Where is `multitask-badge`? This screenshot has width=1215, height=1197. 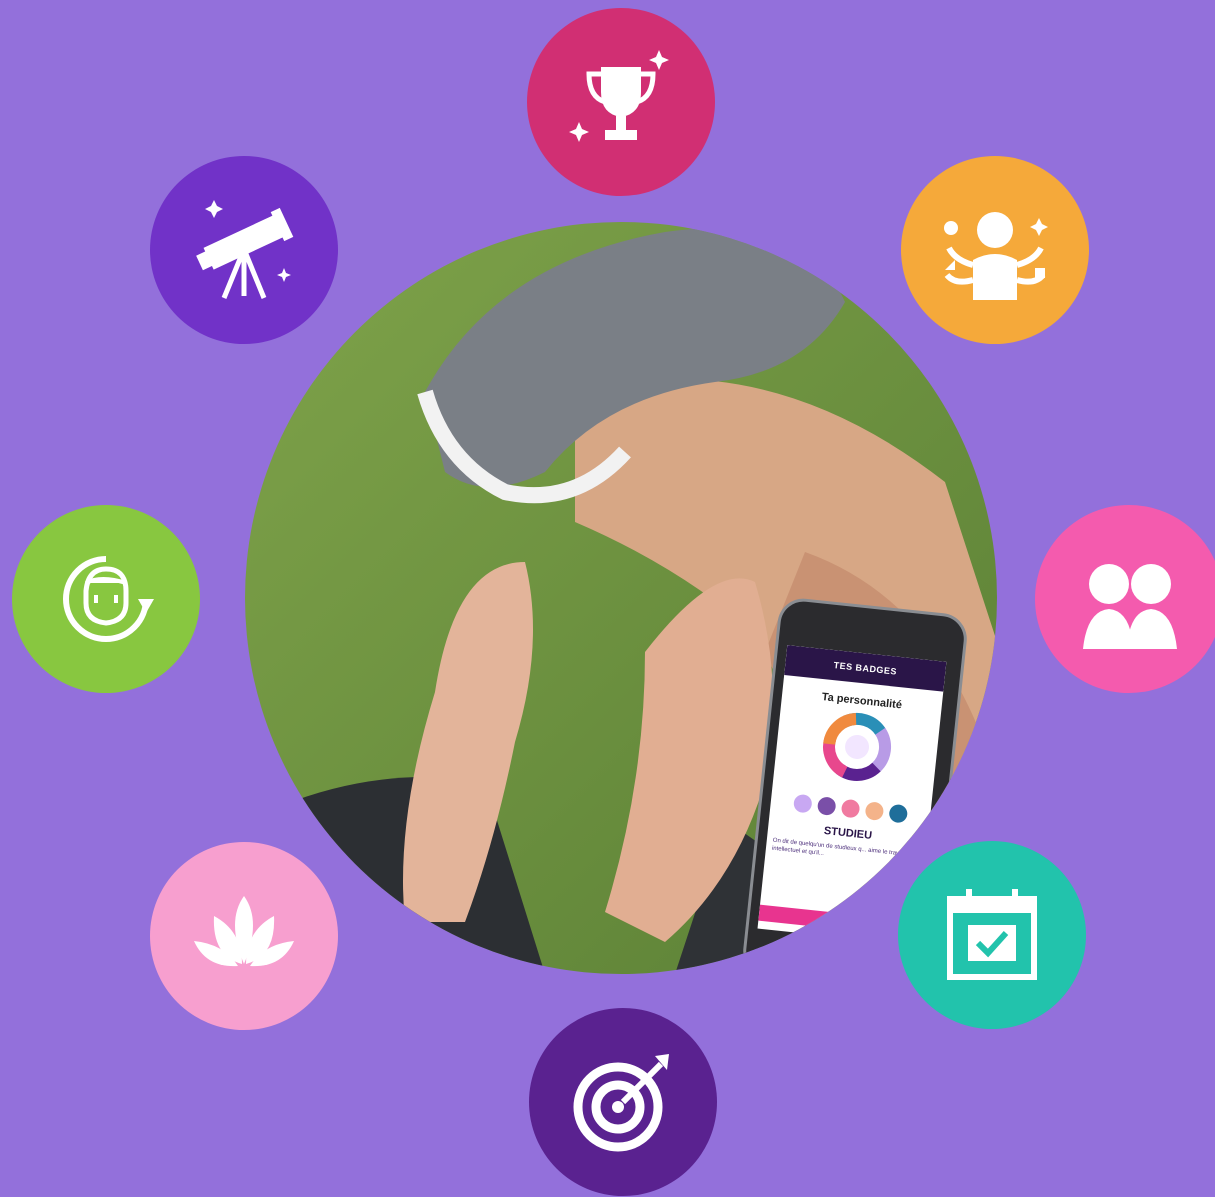
multitask-badge is located at coordinates (995, 250).